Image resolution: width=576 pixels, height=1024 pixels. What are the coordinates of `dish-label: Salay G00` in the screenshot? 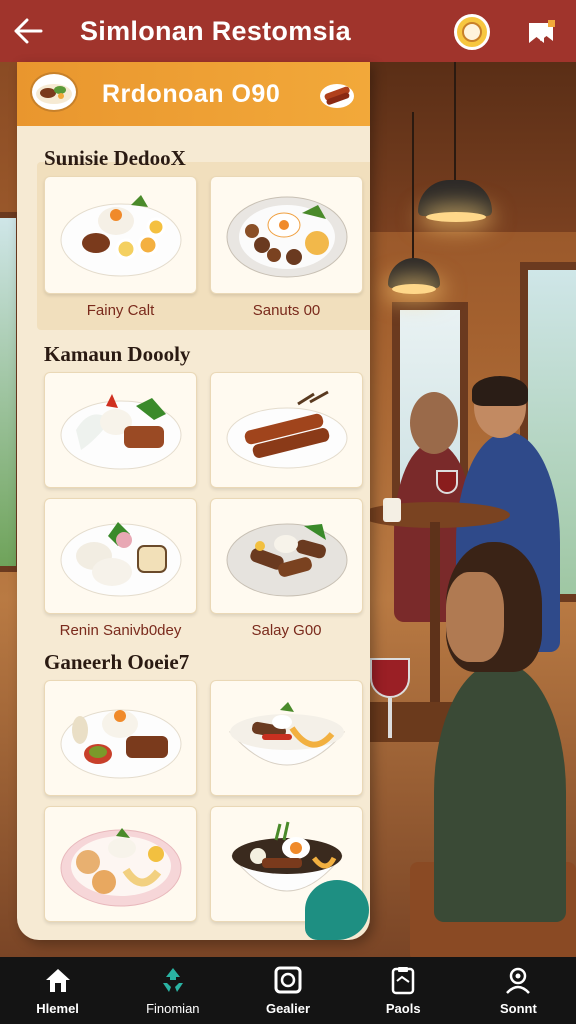 It's located at (286, 630).